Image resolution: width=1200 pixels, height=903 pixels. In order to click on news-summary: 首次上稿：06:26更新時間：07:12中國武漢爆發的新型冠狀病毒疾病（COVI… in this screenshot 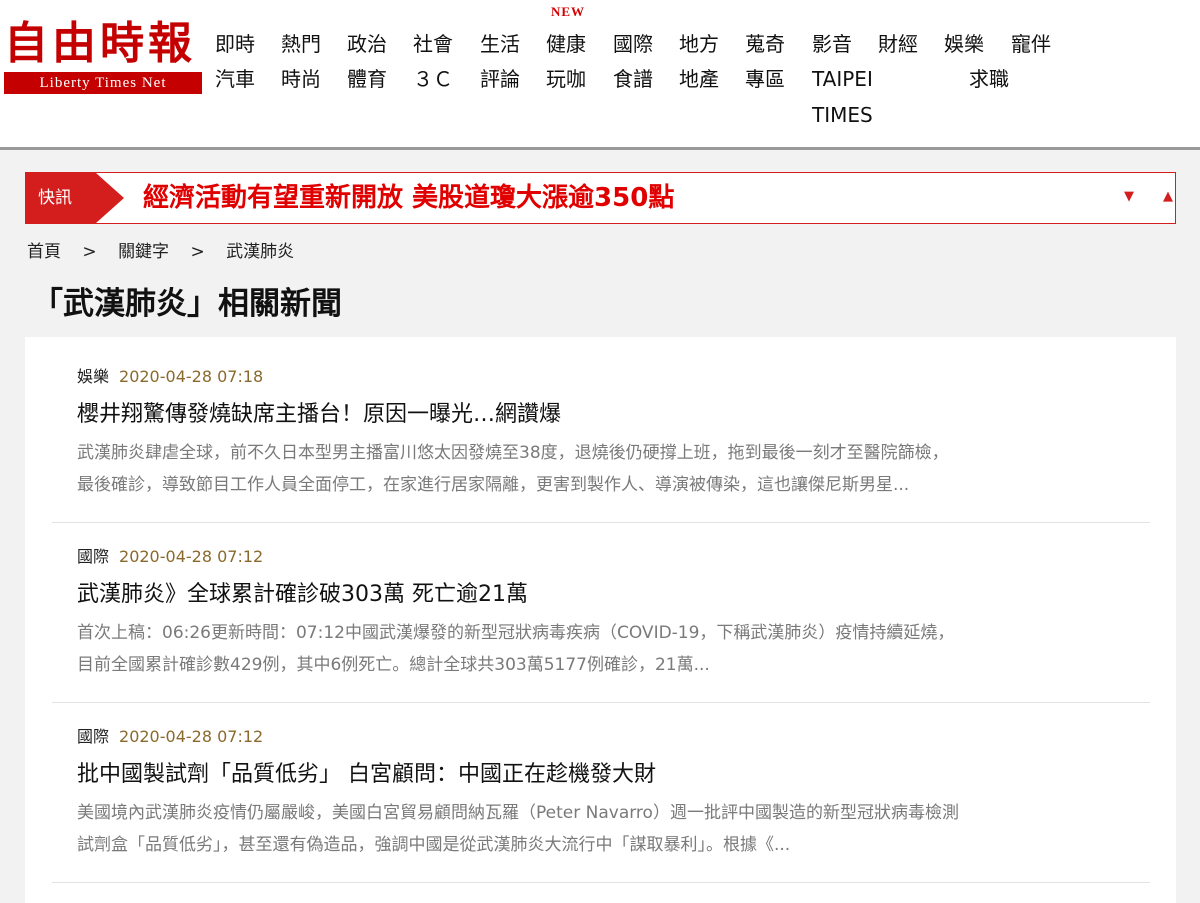, I will do `click(607, 649)`.